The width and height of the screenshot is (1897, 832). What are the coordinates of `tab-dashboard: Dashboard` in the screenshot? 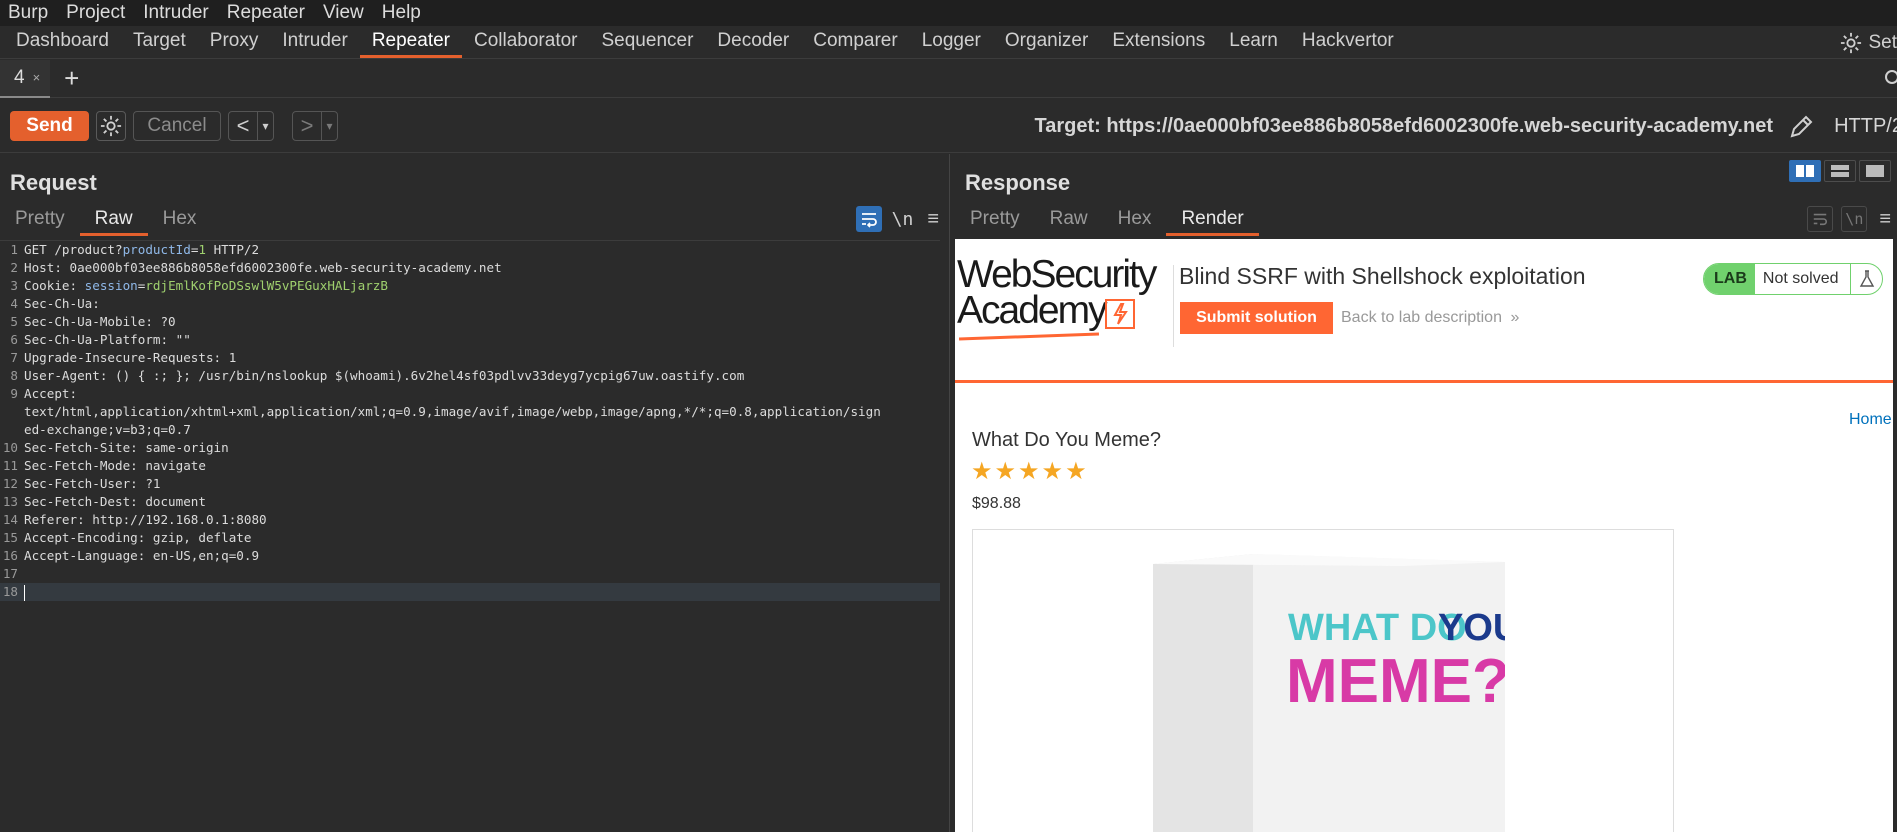 It's located at (62, 42).